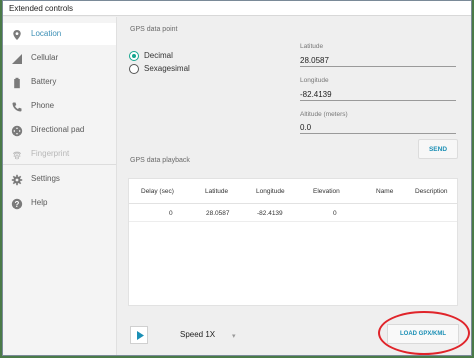  Describe the element at coordinates (293, 221) in the screenshot. I see `table-row-divider` at that location.